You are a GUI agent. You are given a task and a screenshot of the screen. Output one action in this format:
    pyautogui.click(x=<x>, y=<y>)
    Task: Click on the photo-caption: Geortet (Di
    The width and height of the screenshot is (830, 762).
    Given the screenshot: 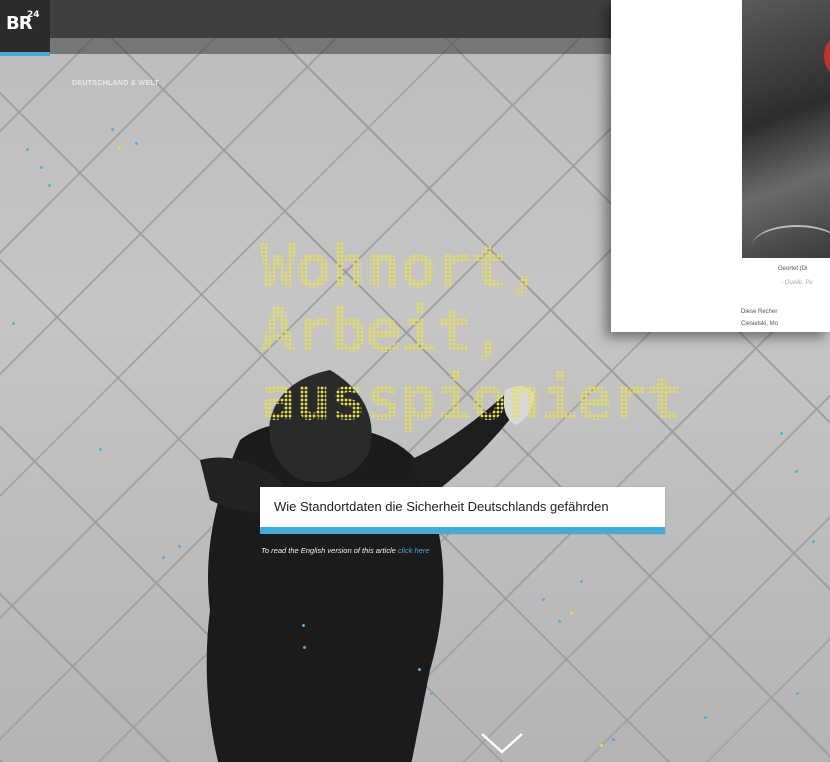 What is the action you would take?
    pyautogui.click(x=793, y=269)
    